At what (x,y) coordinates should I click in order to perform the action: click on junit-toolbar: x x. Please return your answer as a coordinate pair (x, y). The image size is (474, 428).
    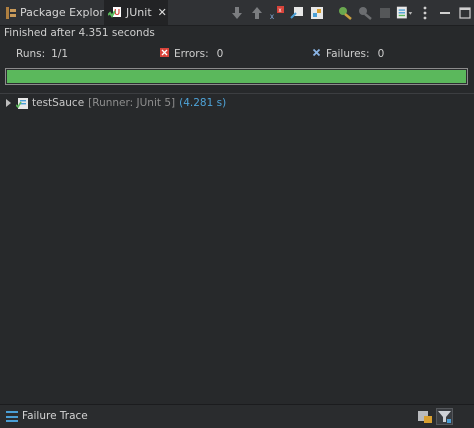
    Looking at the image, I should click on (351, 13).